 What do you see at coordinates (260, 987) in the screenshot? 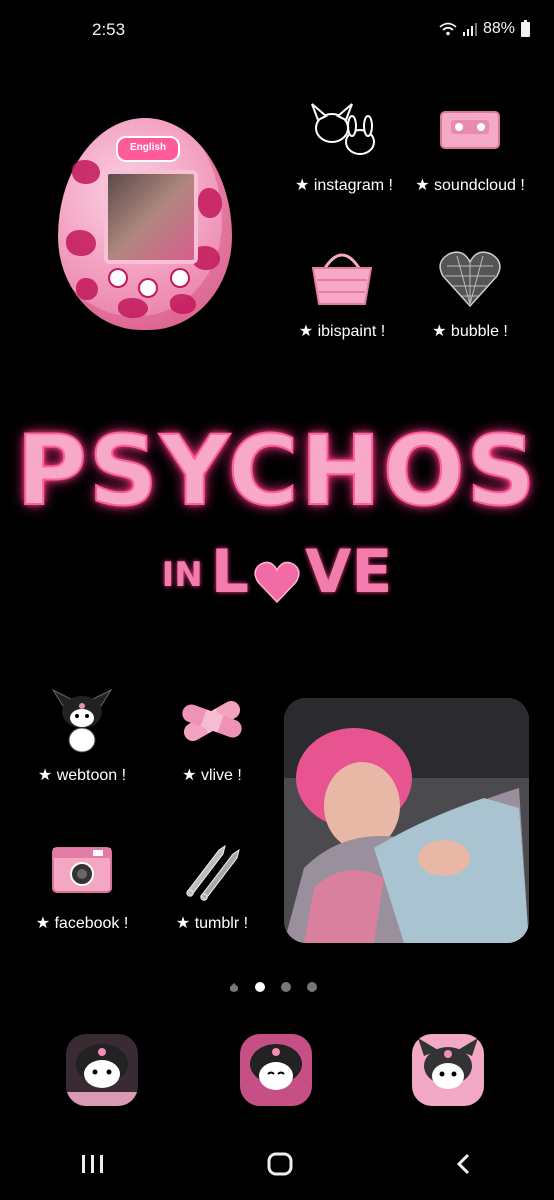
I see `page-dot-active` at bounding box center [260, 987].